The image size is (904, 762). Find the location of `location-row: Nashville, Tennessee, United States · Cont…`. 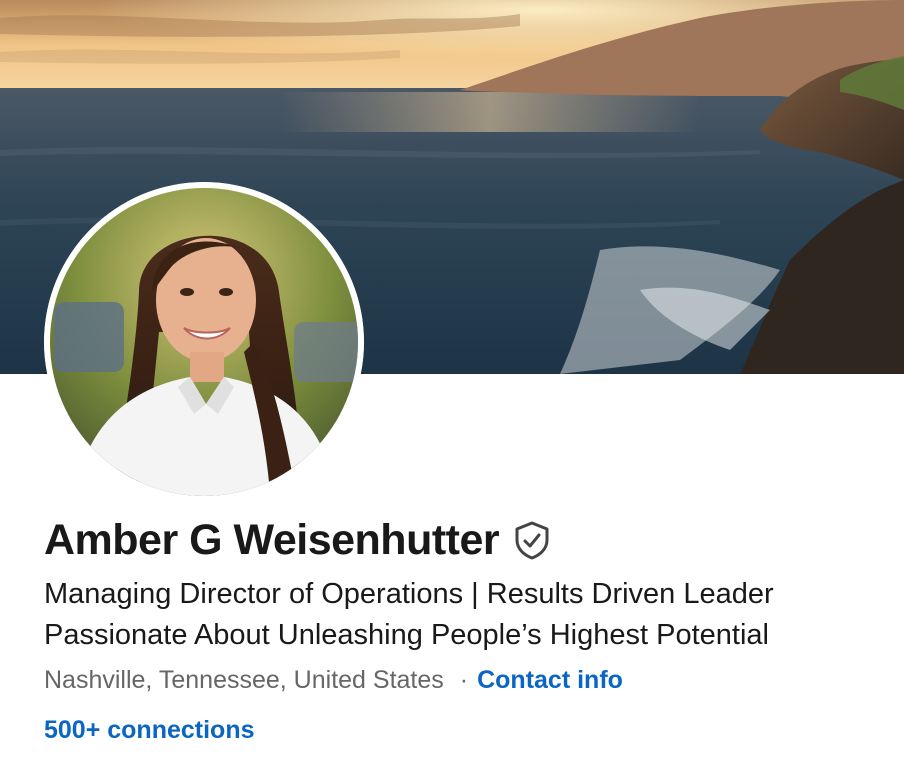

location-row: Nashville, Tennessee, United States · Cont… is located at coordinates (333, 680).